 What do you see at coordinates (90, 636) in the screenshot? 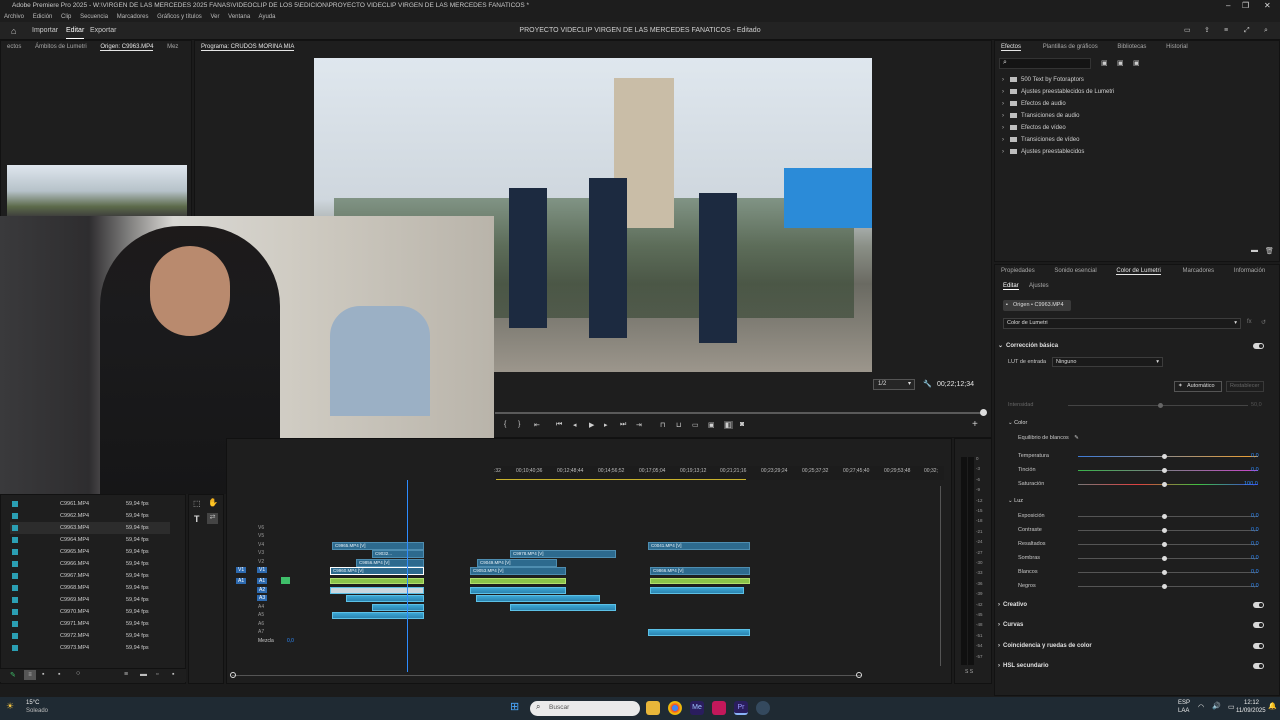
I see `list-item: C9972.MP4 59,94 fps` at bounding box center [90, 636].